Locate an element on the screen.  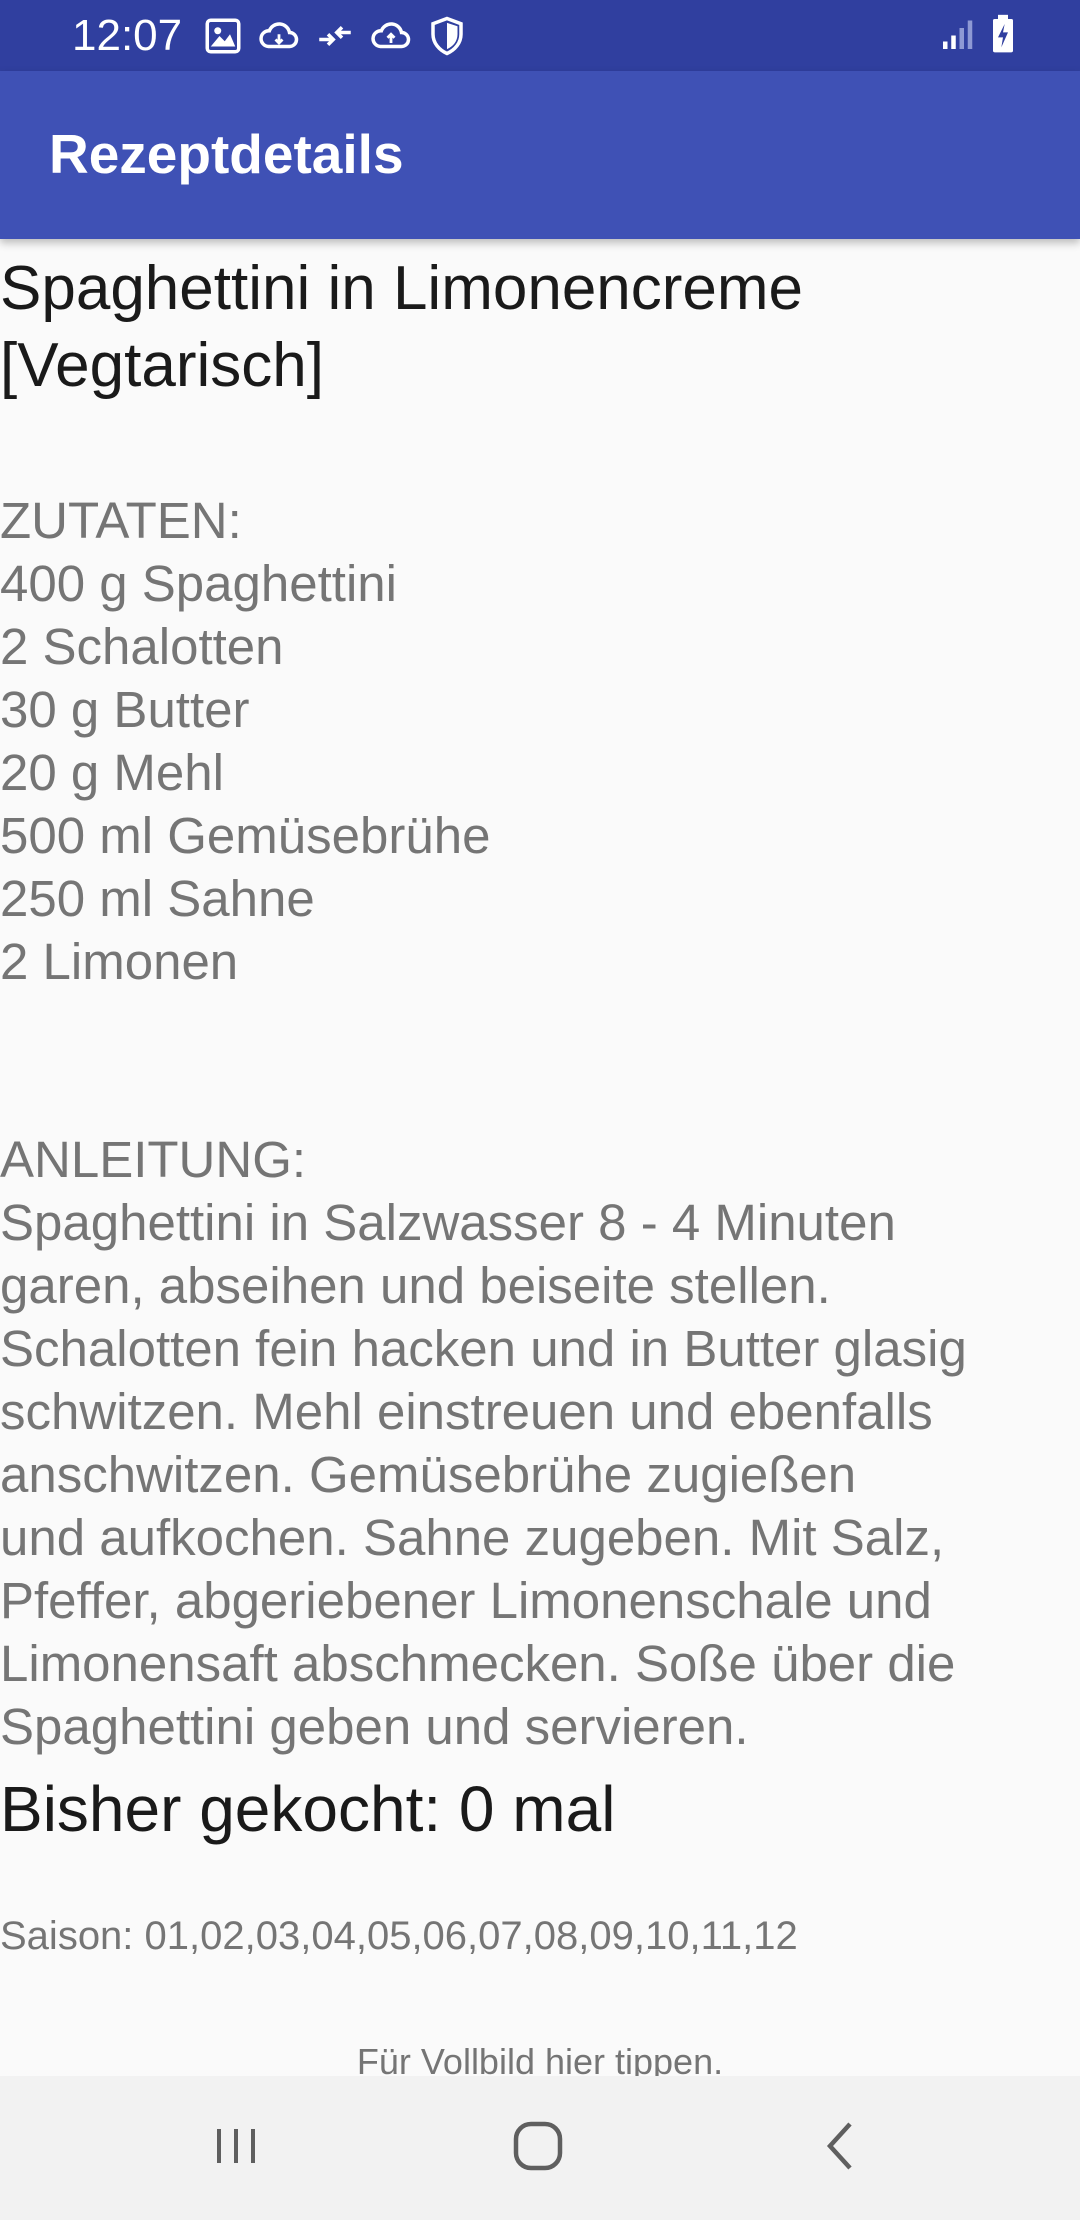
navigation-bar is located at coordinates (540, 2148).